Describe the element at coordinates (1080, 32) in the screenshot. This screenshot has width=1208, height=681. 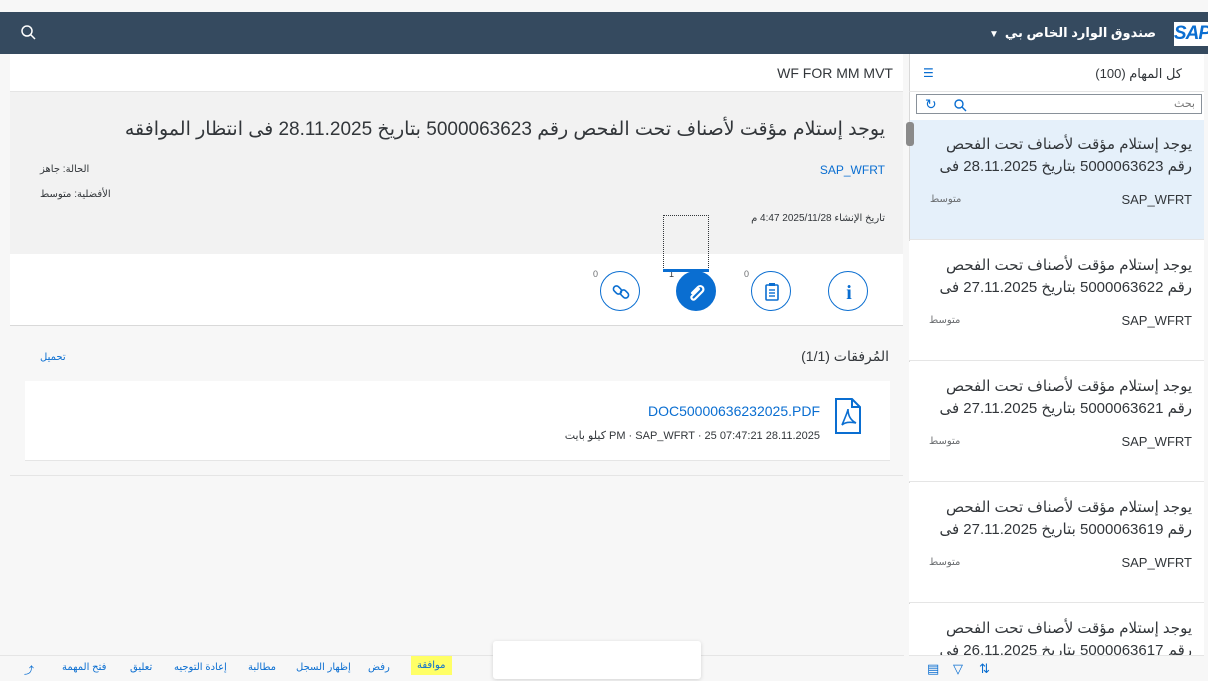
I see `app-title: صندوق الوارد الخاص بي` at that location.